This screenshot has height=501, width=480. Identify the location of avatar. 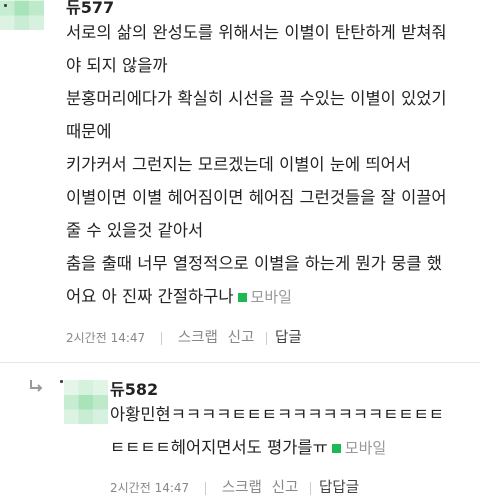
(86, 402).